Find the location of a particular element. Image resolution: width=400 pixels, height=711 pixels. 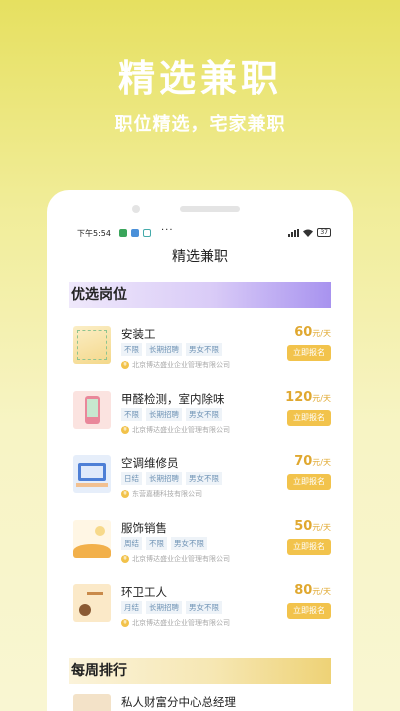

salary-value: 60 is located at coordinates (303, 332).